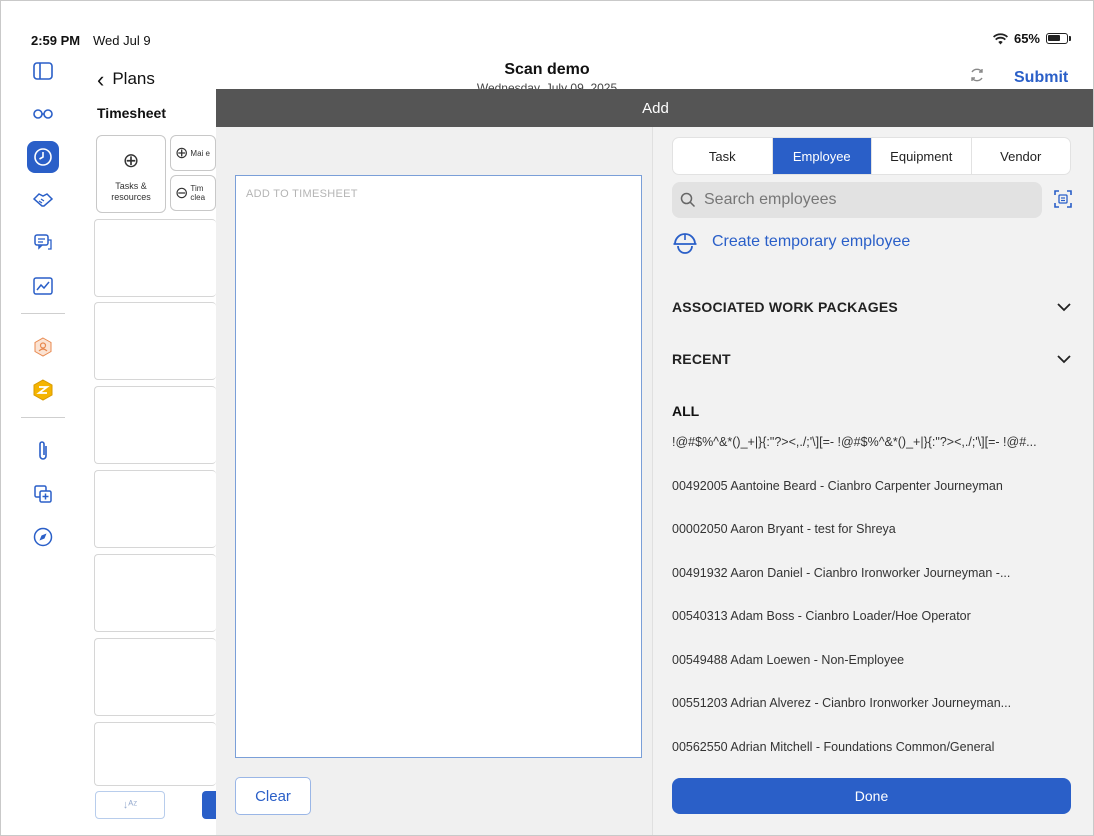 The width and height of the screenshot is (1094, 836). What do you see at coordinates (43, 537) in the screenshot?
I see `compass-icon` at bounding box center [43, 537].